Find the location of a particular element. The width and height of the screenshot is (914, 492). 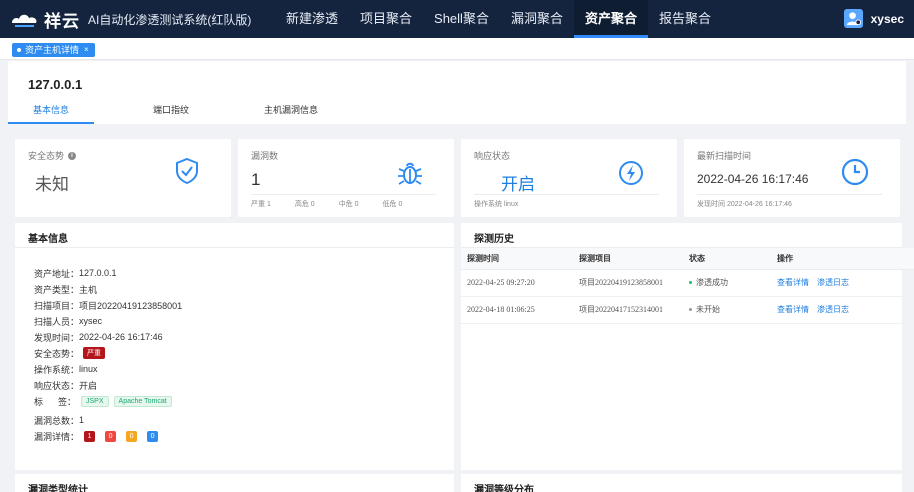

bug-icon is located at coordinates (410, 173).